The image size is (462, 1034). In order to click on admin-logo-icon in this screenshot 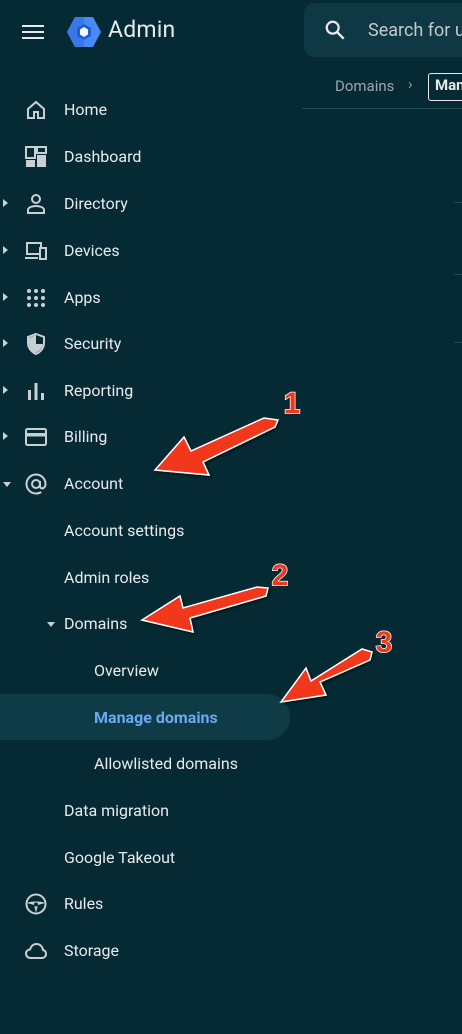, I will do `click(84, 32)`.